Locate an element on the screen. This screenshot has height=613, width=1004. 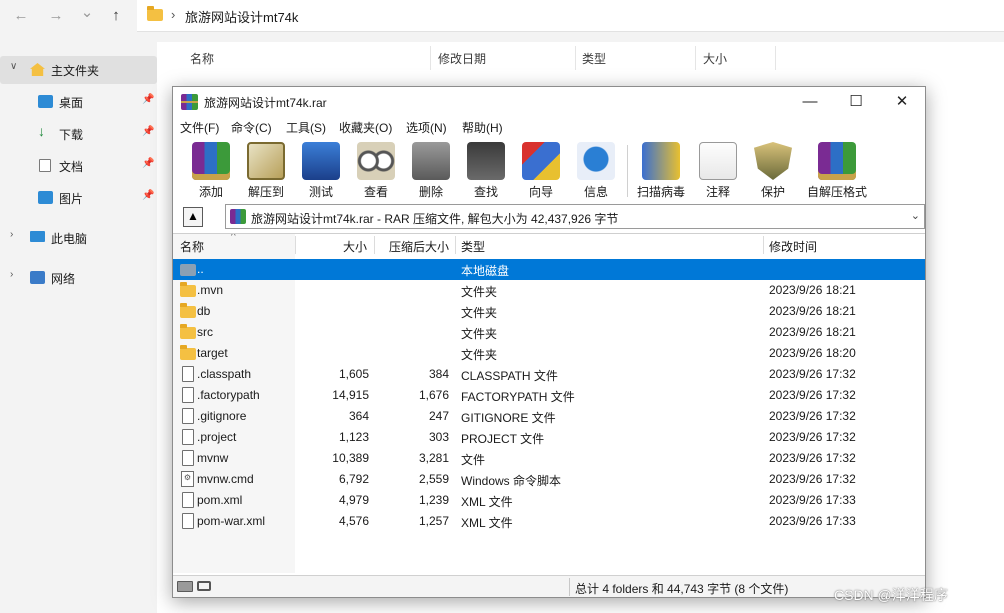
column-packed-size: 压缩后大小 is located at coordinates (419, 246).